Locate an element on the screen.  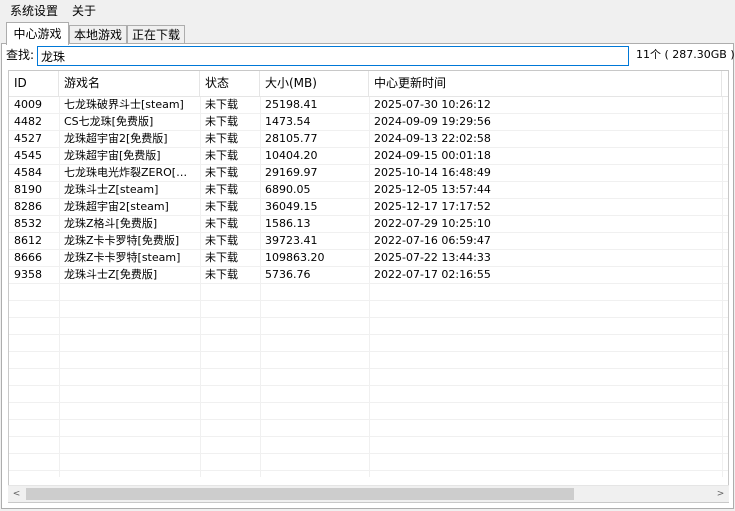
cell-id: 8612 is located at coordinates (28, 240).